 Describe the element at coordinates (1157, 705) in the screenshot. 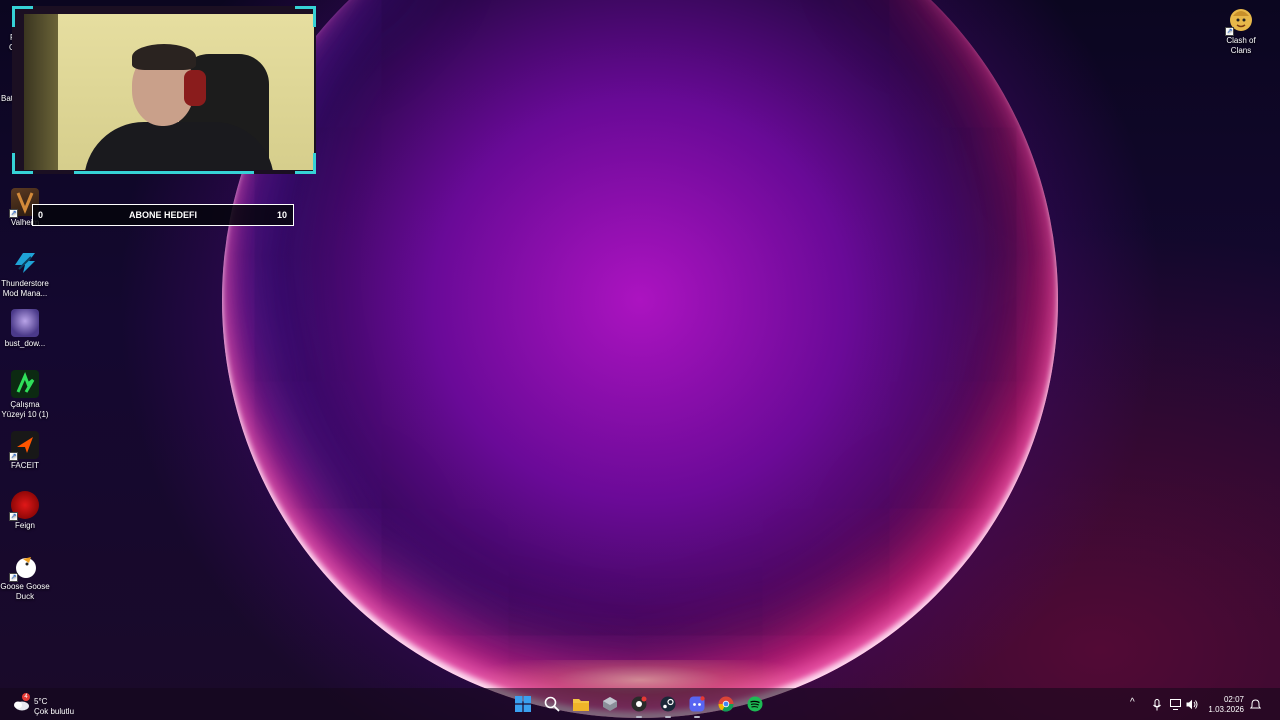

I see `microphone-icon` at that location.